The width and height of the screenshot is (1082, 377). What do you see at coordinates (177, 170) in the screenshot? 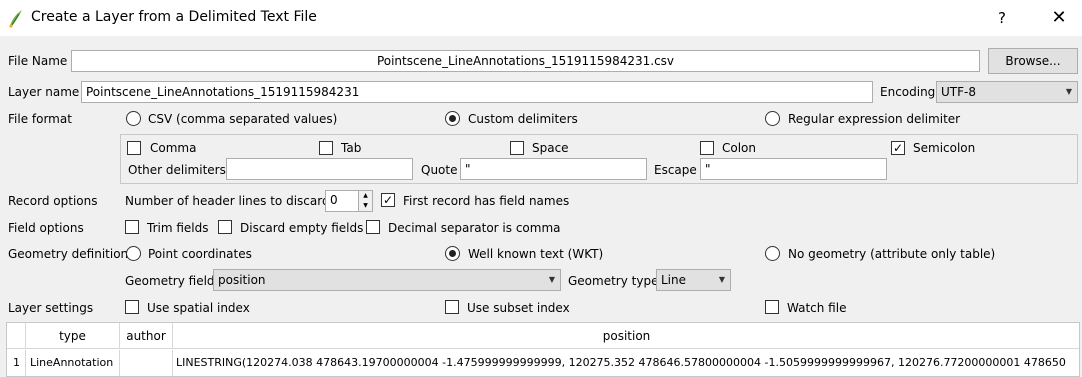
I see `other-delimiters-label: Other delimiters` at bounding box center [177, 170].